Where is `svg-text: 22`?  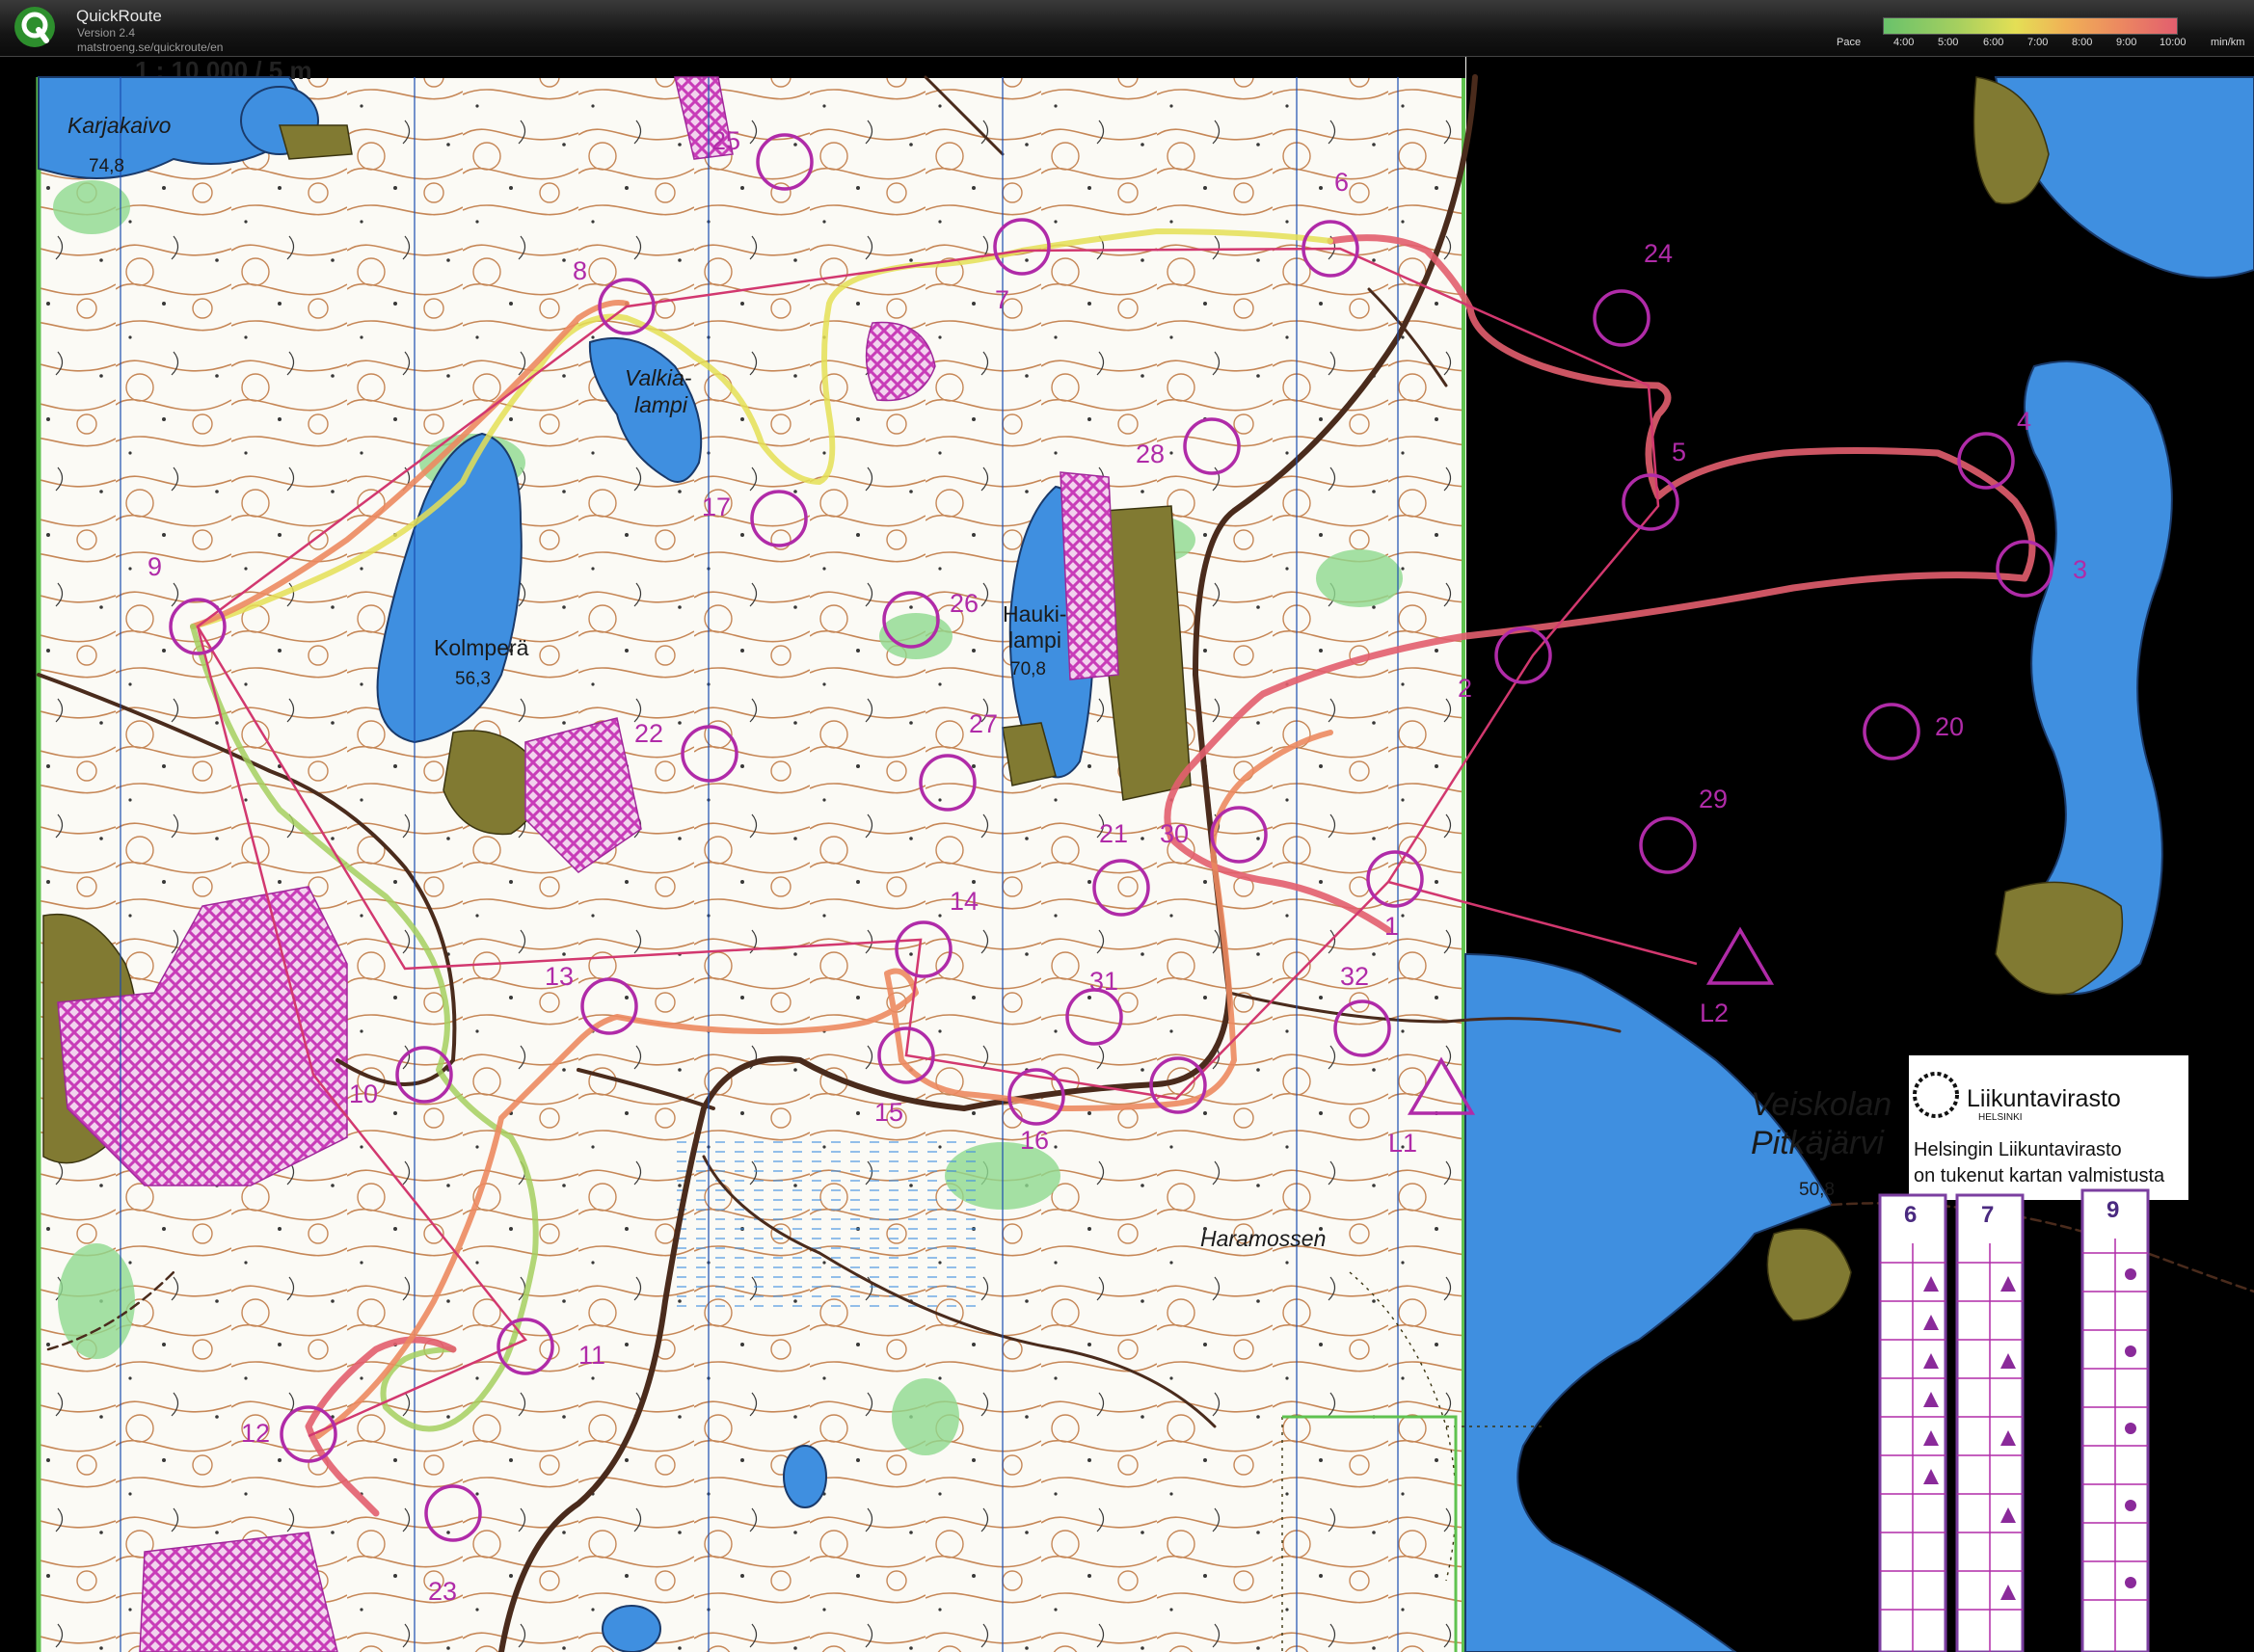 svg-text: 22 is located at coordinates (649, 733).